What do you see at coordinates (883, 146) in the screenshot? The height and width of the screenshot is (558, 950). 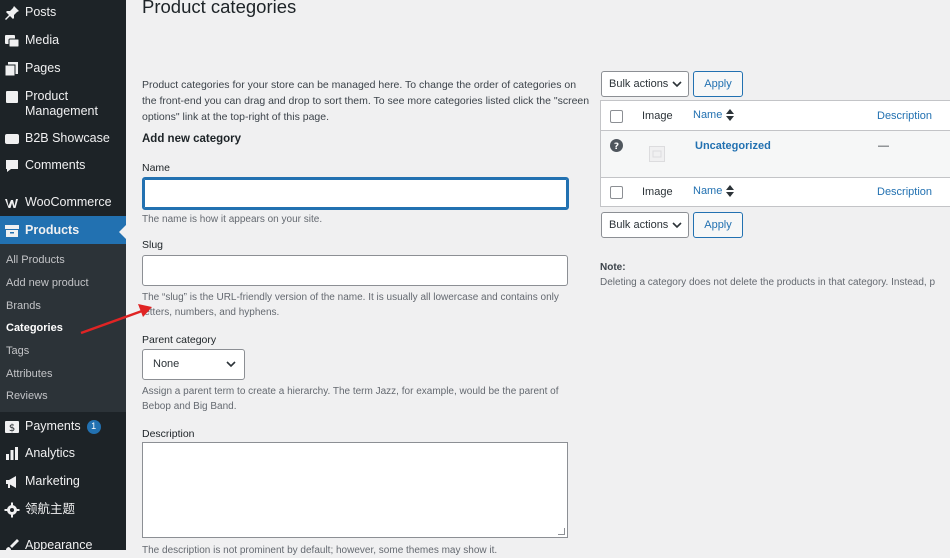 I see `category-description: —` at bounding box center [883, 146].